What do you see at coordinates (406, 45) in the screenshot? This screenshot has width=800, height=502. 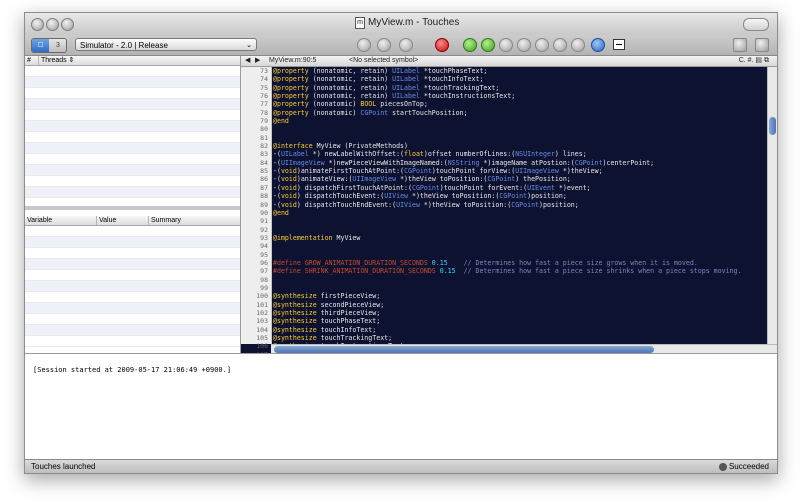 I see `tasks-icon` at bounding box center [406, 45].